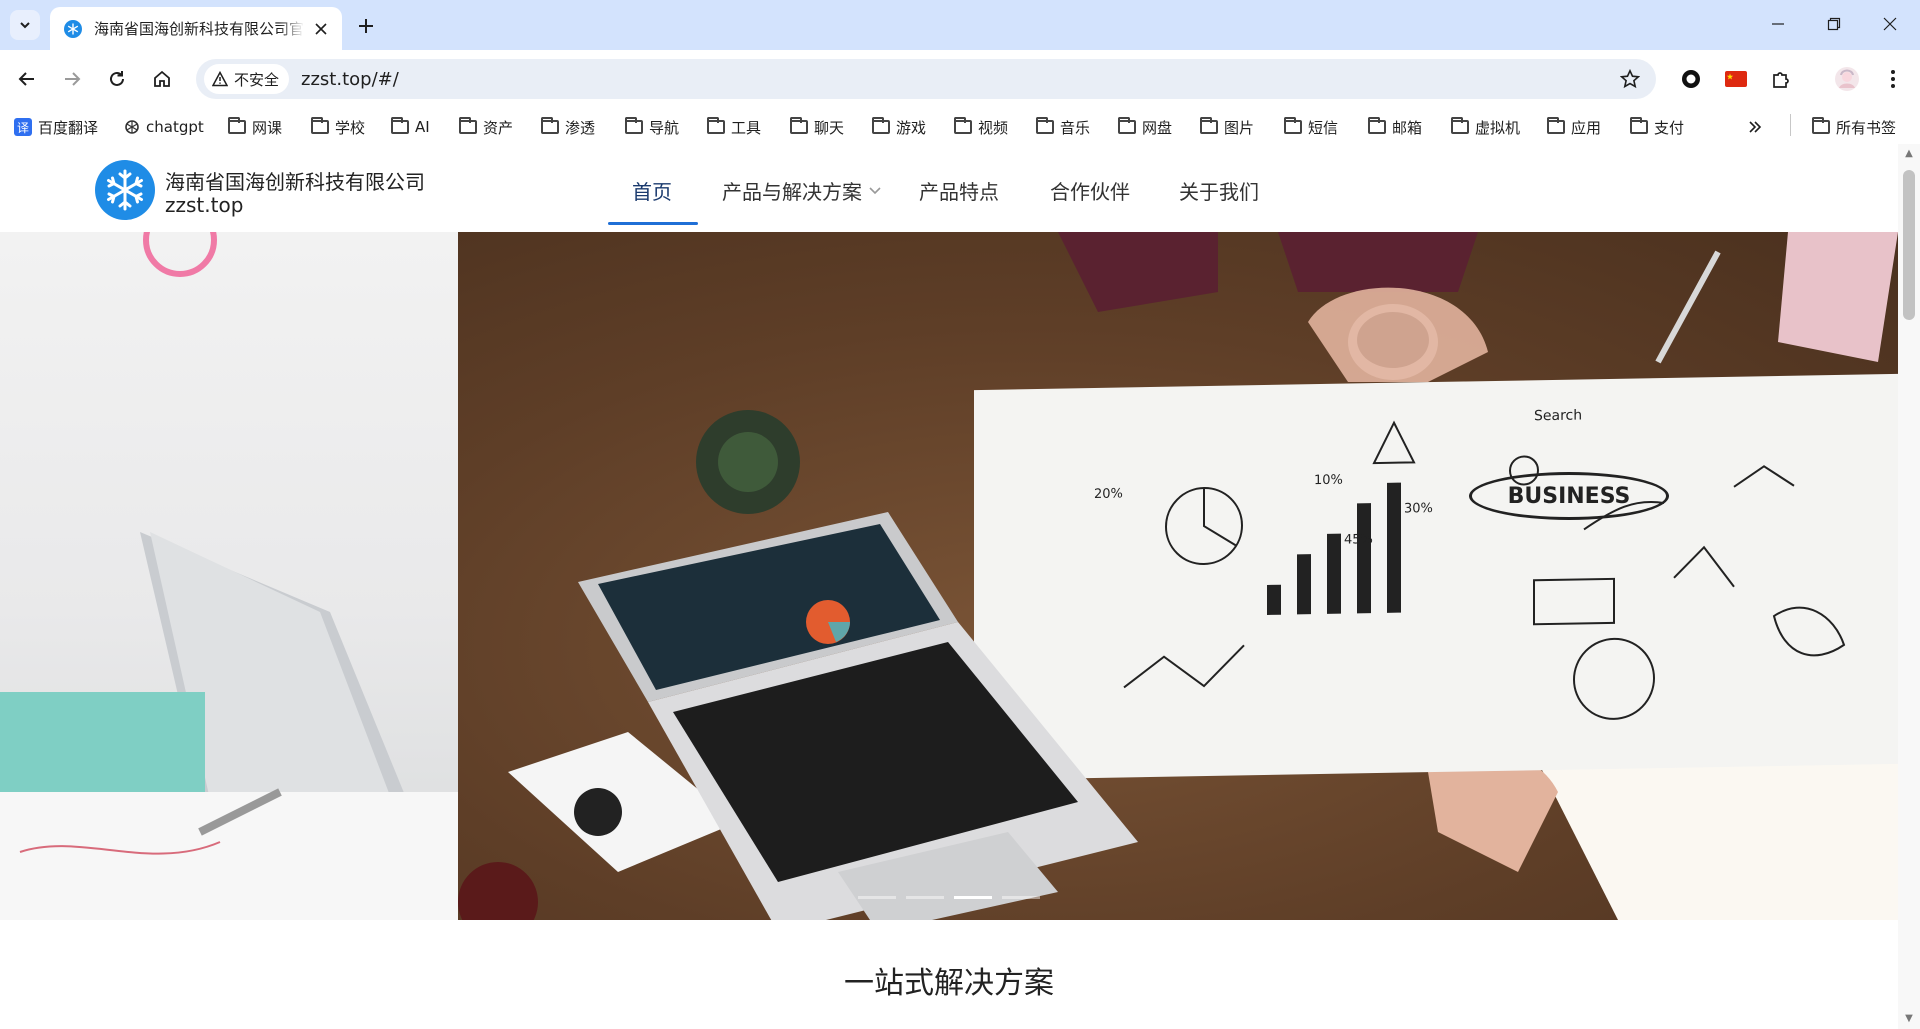  I want to click on bookmark-item: 资产, so click(486, 127).